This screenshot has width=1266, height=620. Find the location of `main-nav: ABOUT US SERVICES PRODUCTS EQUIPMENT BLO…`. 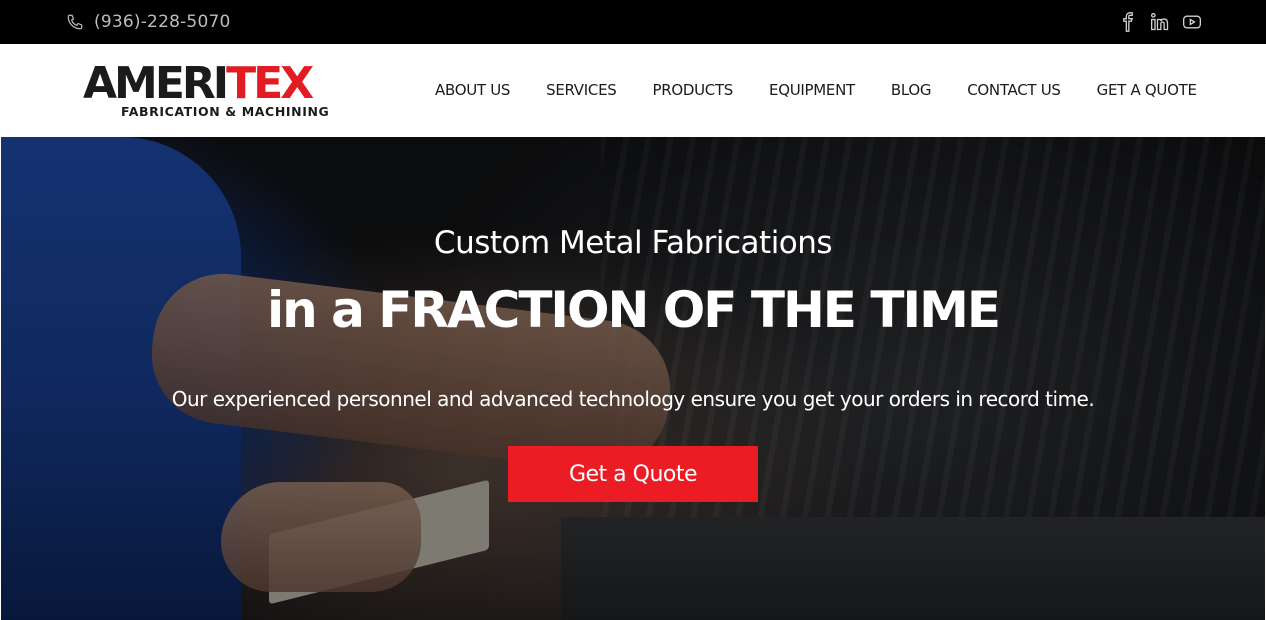

main-nav: ABOUT US SERVICES PRODUCTS EQUIPMENT BLO… is located at coordinates (816, 90).